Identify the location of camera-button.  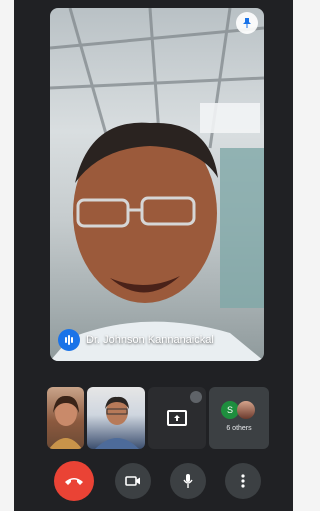
(133, 481).